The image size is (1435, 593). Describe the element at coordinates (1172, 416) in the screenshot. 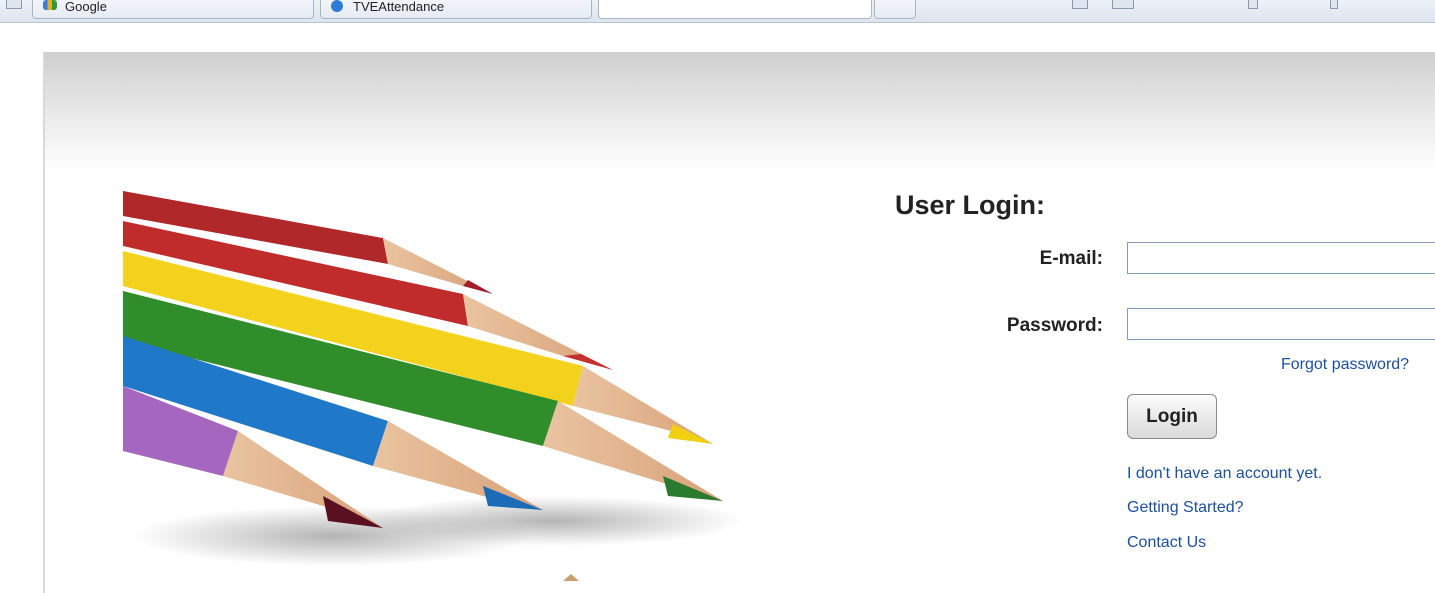

I see `login-button: Login` at that location.